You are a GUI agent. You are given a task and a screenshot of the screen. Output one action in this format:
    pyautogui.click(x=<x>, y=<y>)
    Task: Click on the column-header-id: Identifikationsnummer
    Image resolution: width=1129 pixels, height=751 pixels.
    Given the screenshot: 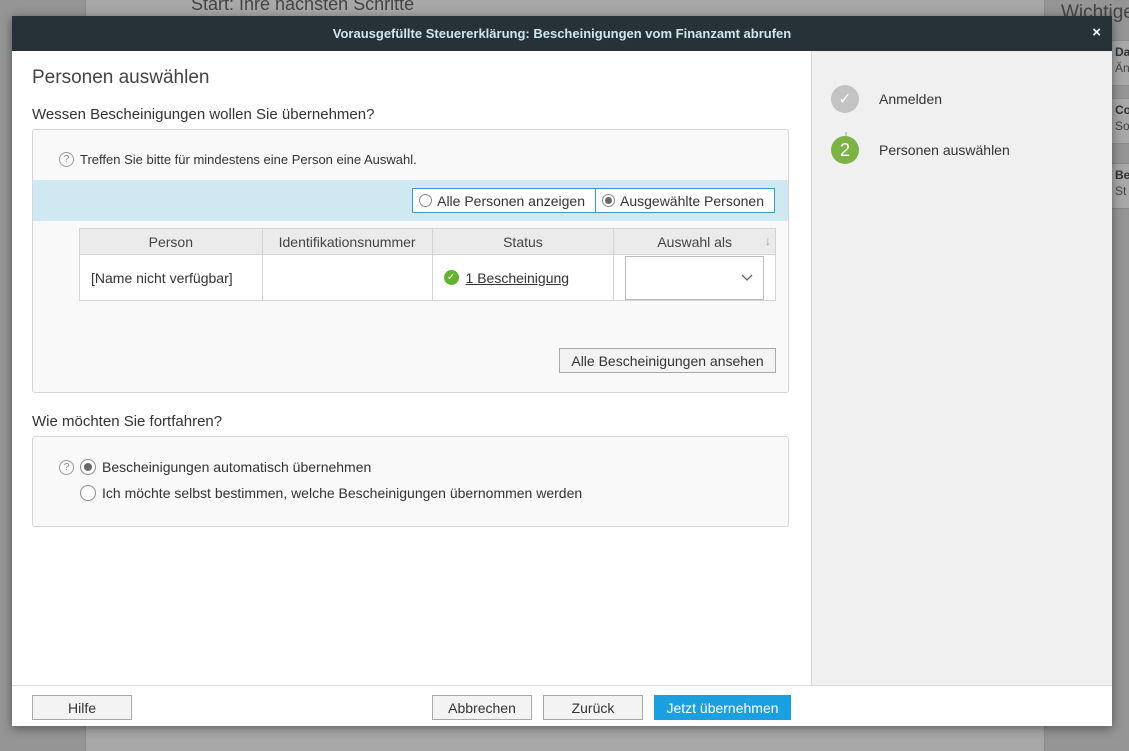 What is the action you would take?
    pyautogui.click(x=347, y=241)
    